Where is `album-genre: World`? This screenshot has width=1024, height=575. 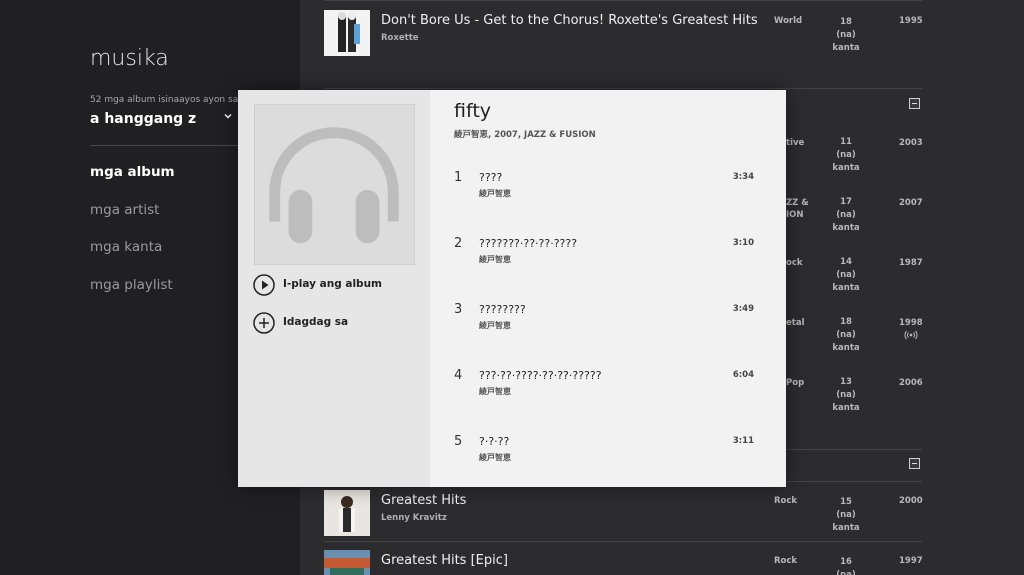
album-genre: World is located at coordinates (788, 21).